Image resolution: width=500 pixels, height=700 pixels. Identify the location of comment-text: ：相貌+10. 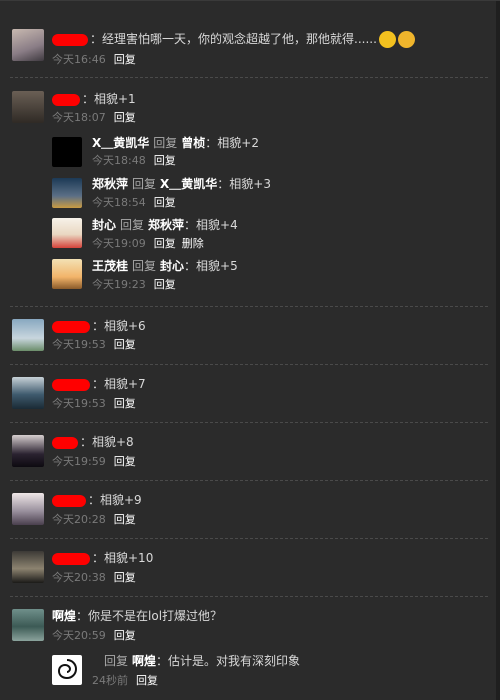
(123, 558).